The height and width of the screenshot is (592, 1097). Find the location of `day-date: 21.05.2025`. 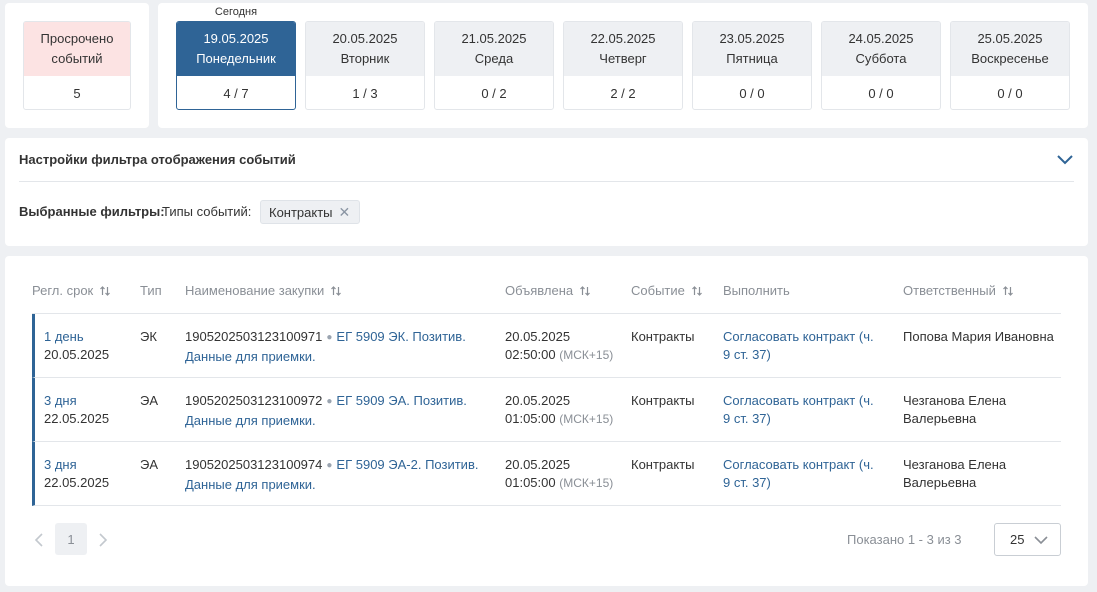

day-date: 21.05.2025 is located at coordinates (494, 38).